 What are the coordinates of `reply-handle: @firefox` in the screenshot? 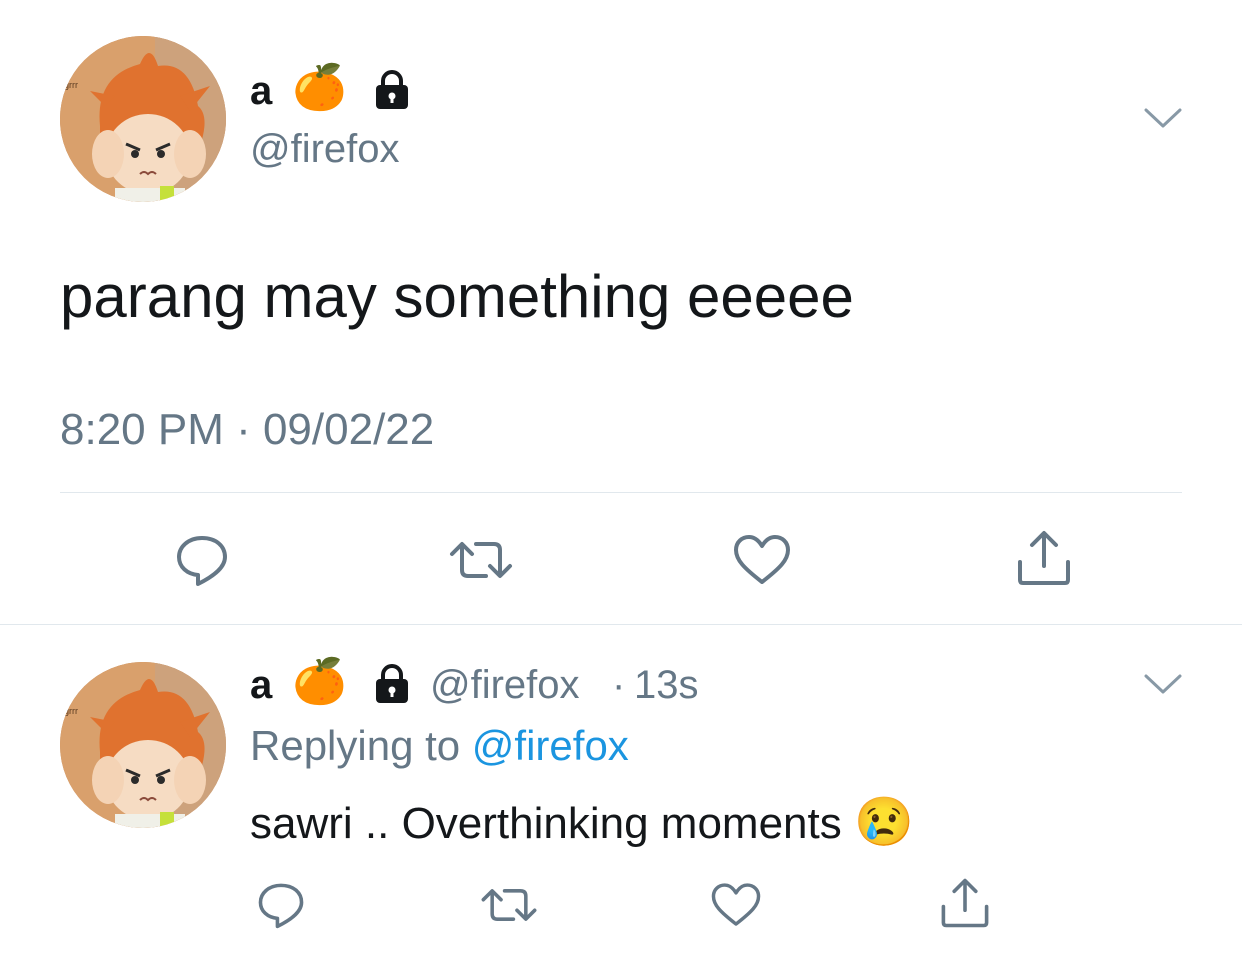 It's located at (505, 685).